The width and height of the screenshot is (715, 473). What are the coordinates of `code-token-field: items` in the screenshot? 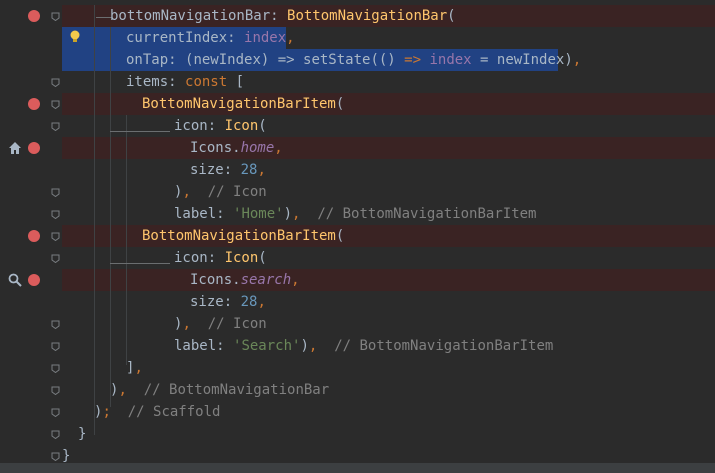 It's located at (147, 82).